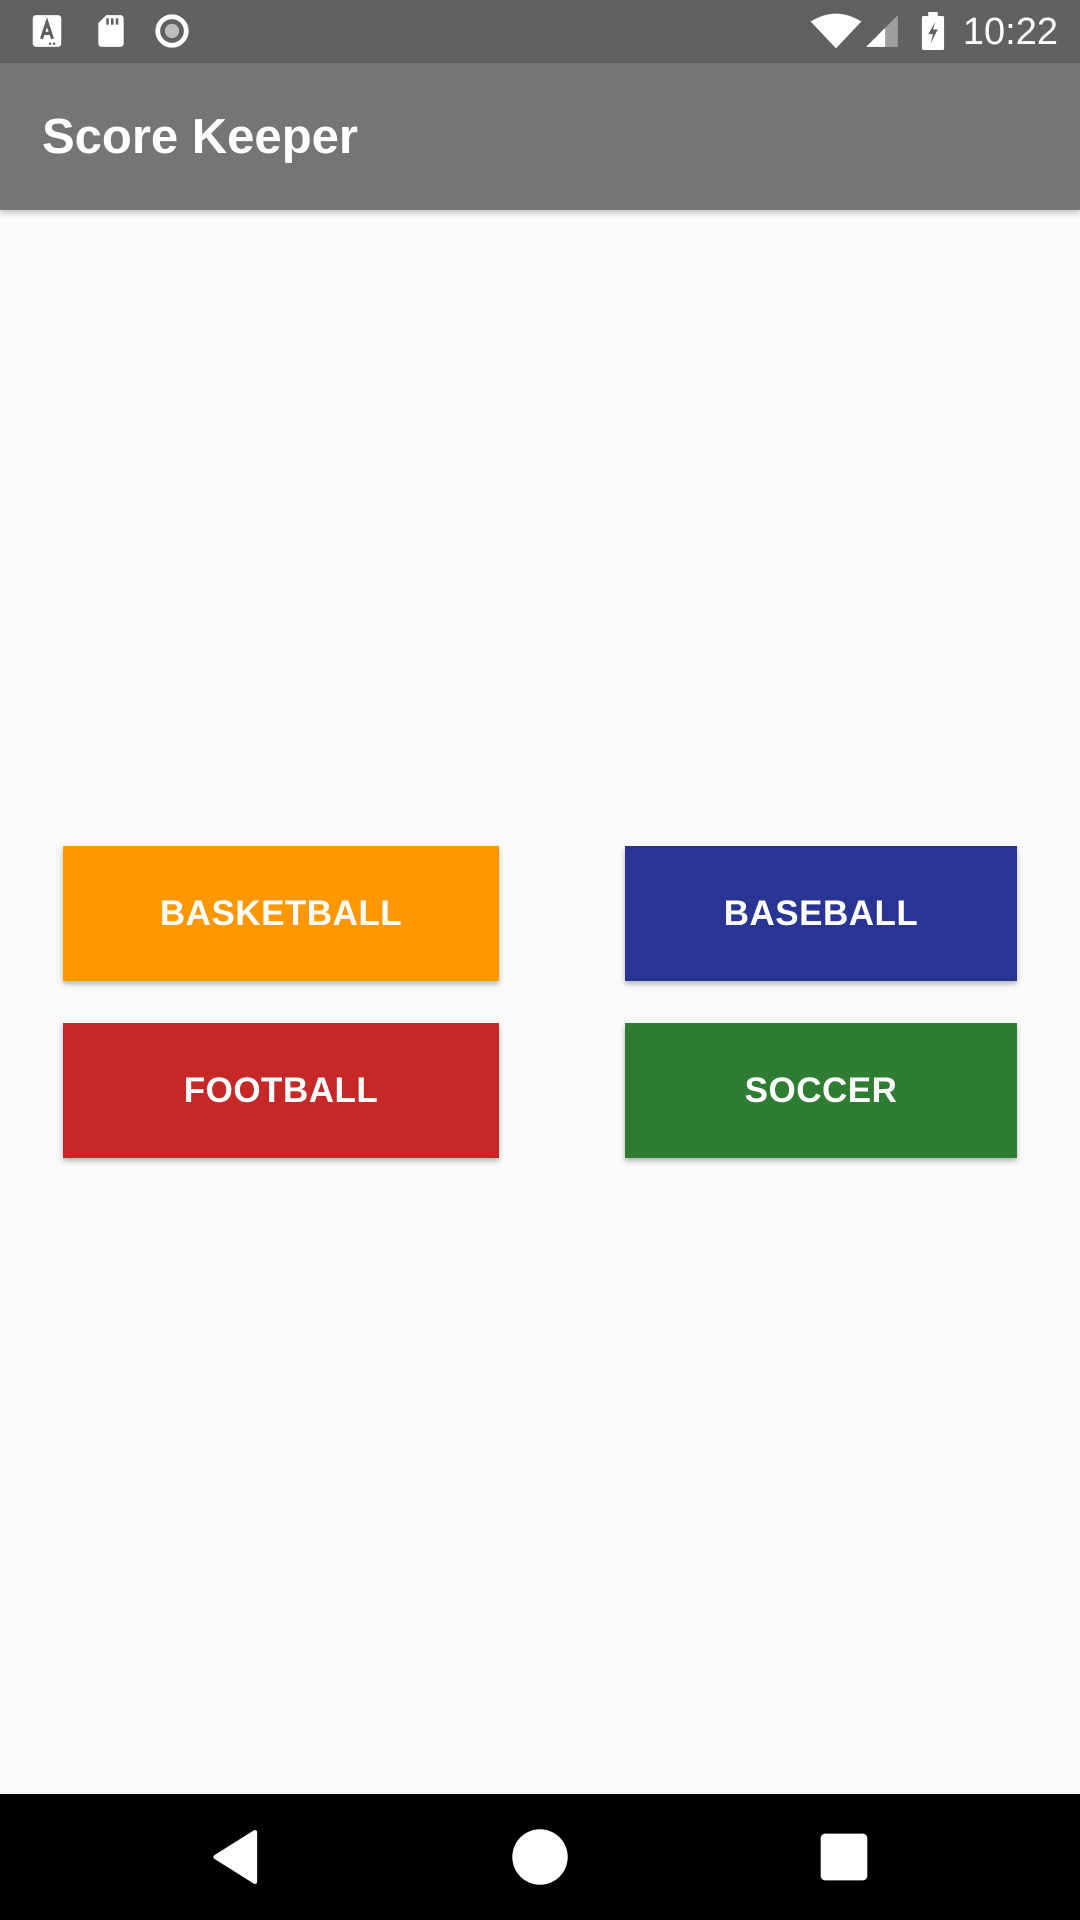  Describe the element at coordinates (933, 31) in the screenshot. I see `battery-charging-icon` at that location.